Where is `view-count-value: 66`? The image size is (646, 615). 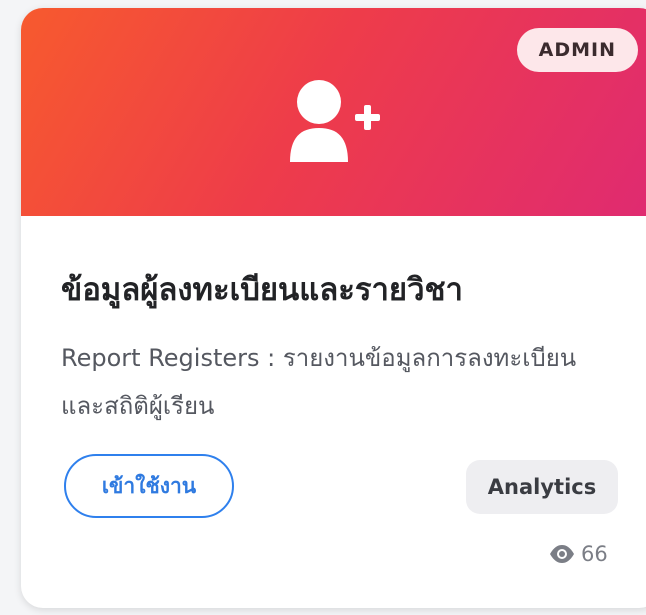
view-count-value: 66 is located at coordinates (594, 554).